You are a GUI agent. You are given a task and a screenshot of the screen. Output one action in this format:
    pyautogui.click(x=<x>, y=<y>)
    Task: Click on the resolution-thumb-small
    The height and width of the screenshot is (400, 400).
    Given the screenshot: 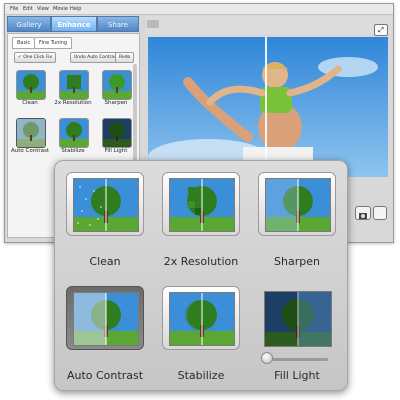 What is the action you would take?
    pyautogui.click(x=74, y=85)
    